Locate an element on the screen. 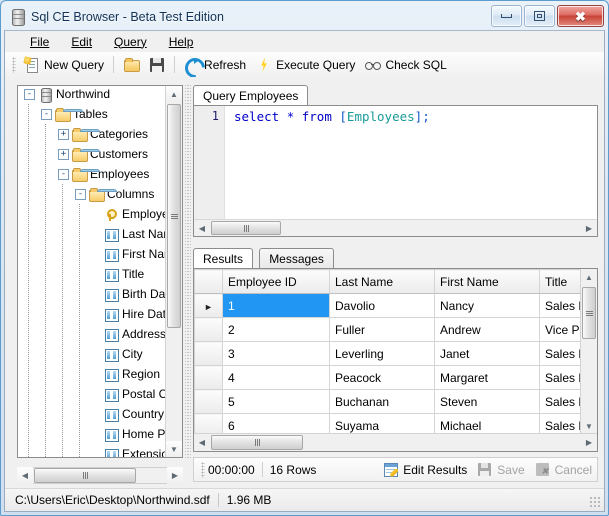 Image resolution: width=609 pixels, height=516 pixels. tree-hscroll-right-arrow: ▶ is located at coordinates (175, 475).